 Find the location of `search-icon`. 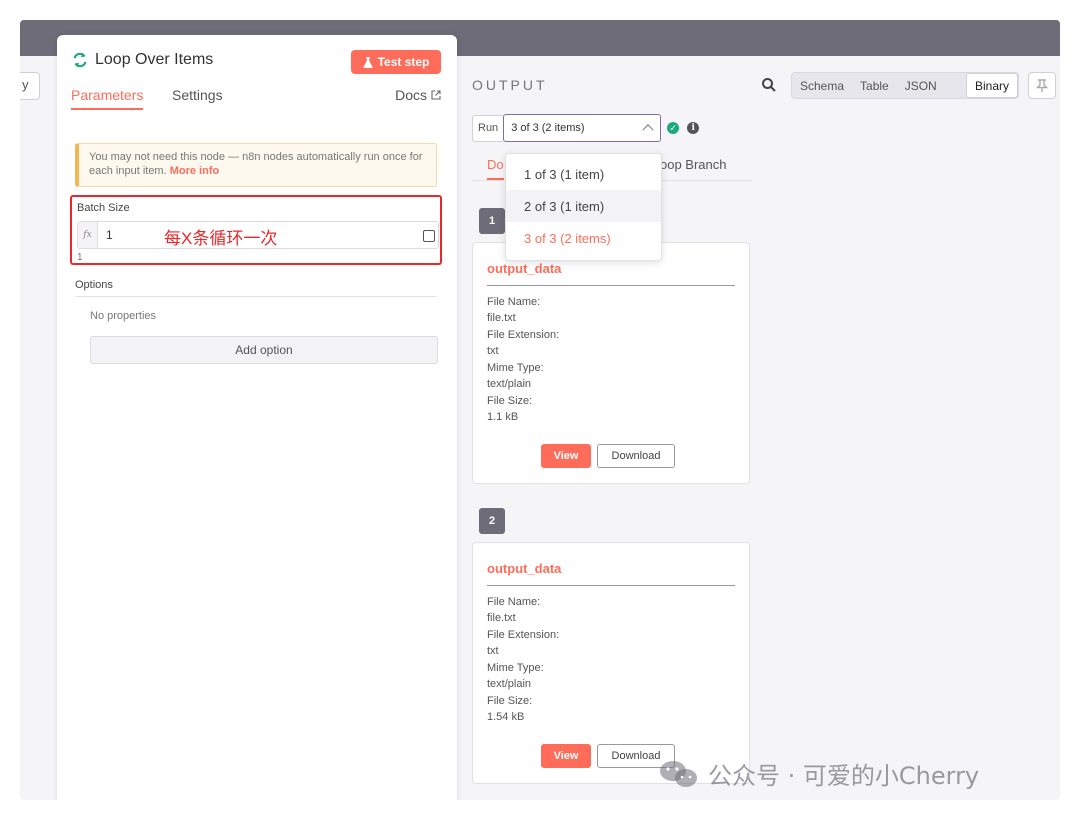

search-icon is located at coordinates (769, 85).